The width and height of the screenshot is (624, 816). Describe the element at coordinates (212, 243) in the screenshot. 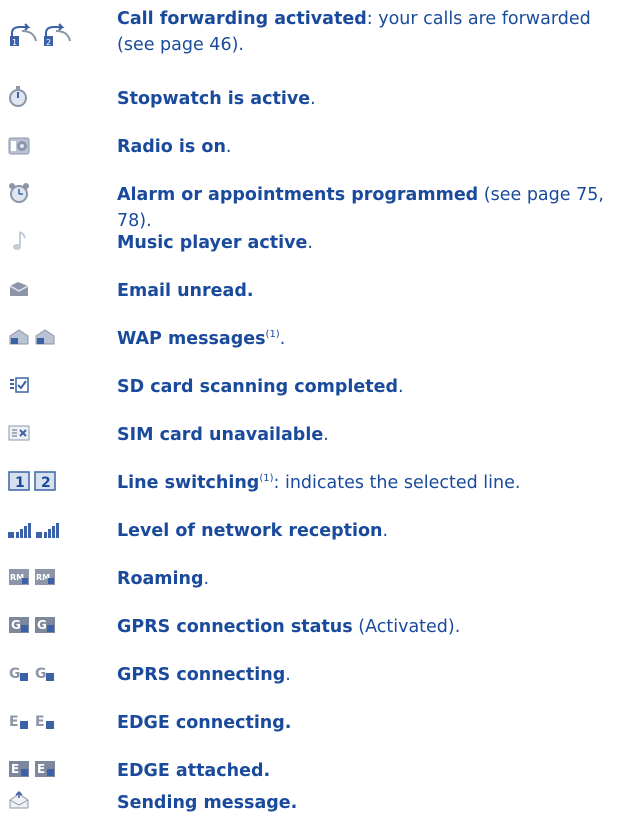

I see `legend-term: Music player active` at that location.